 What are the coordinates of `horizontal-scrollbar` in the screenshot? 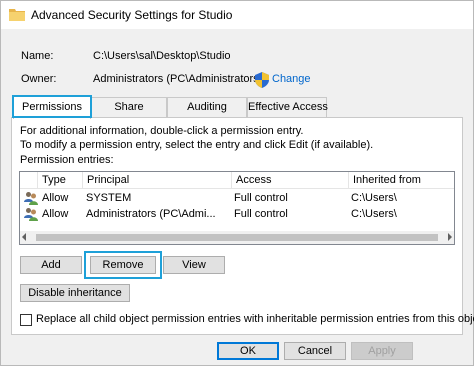 It's located at (237, 237).